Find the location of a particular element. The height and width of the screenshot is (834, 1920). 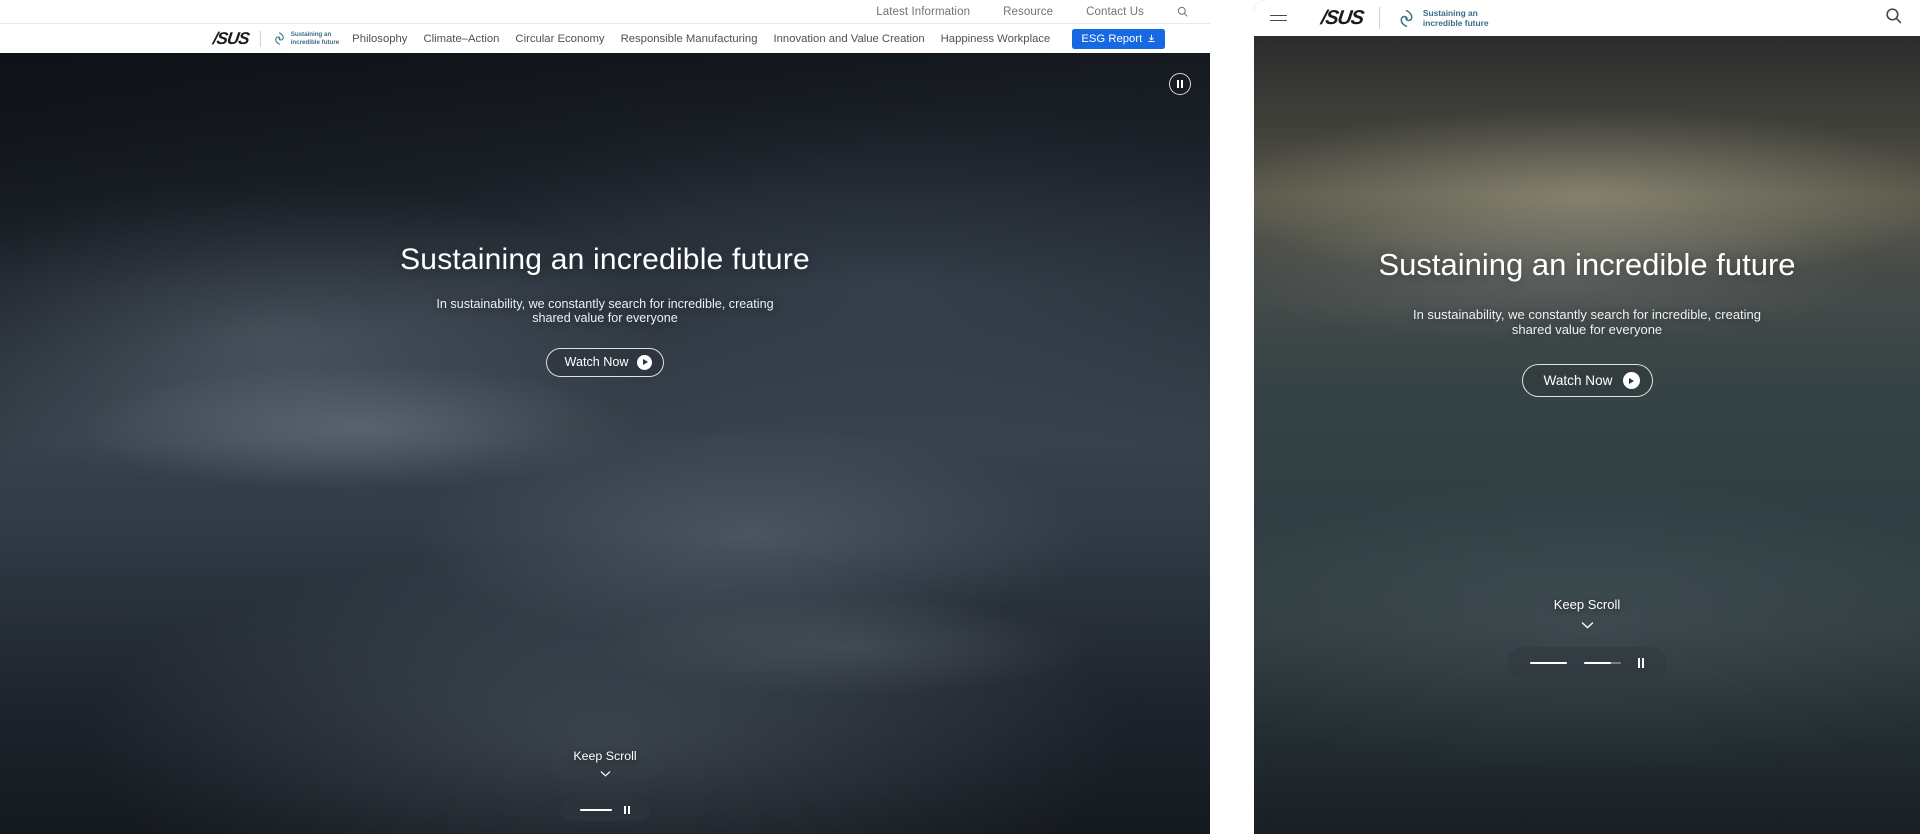

nav-item-innovation-and-value-creation: Innovation and Value Creation is located at coordinates (848, 39).